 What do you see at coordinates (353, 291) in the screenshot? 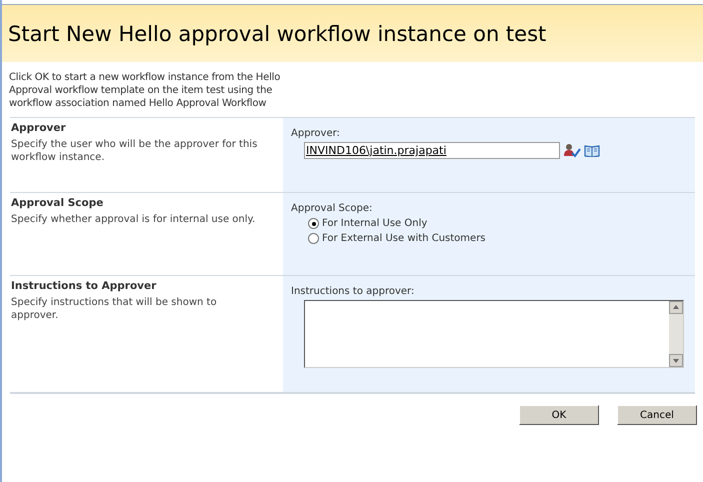
I see `field-label: Instructions to approver:` at bounding box center [353, 291].